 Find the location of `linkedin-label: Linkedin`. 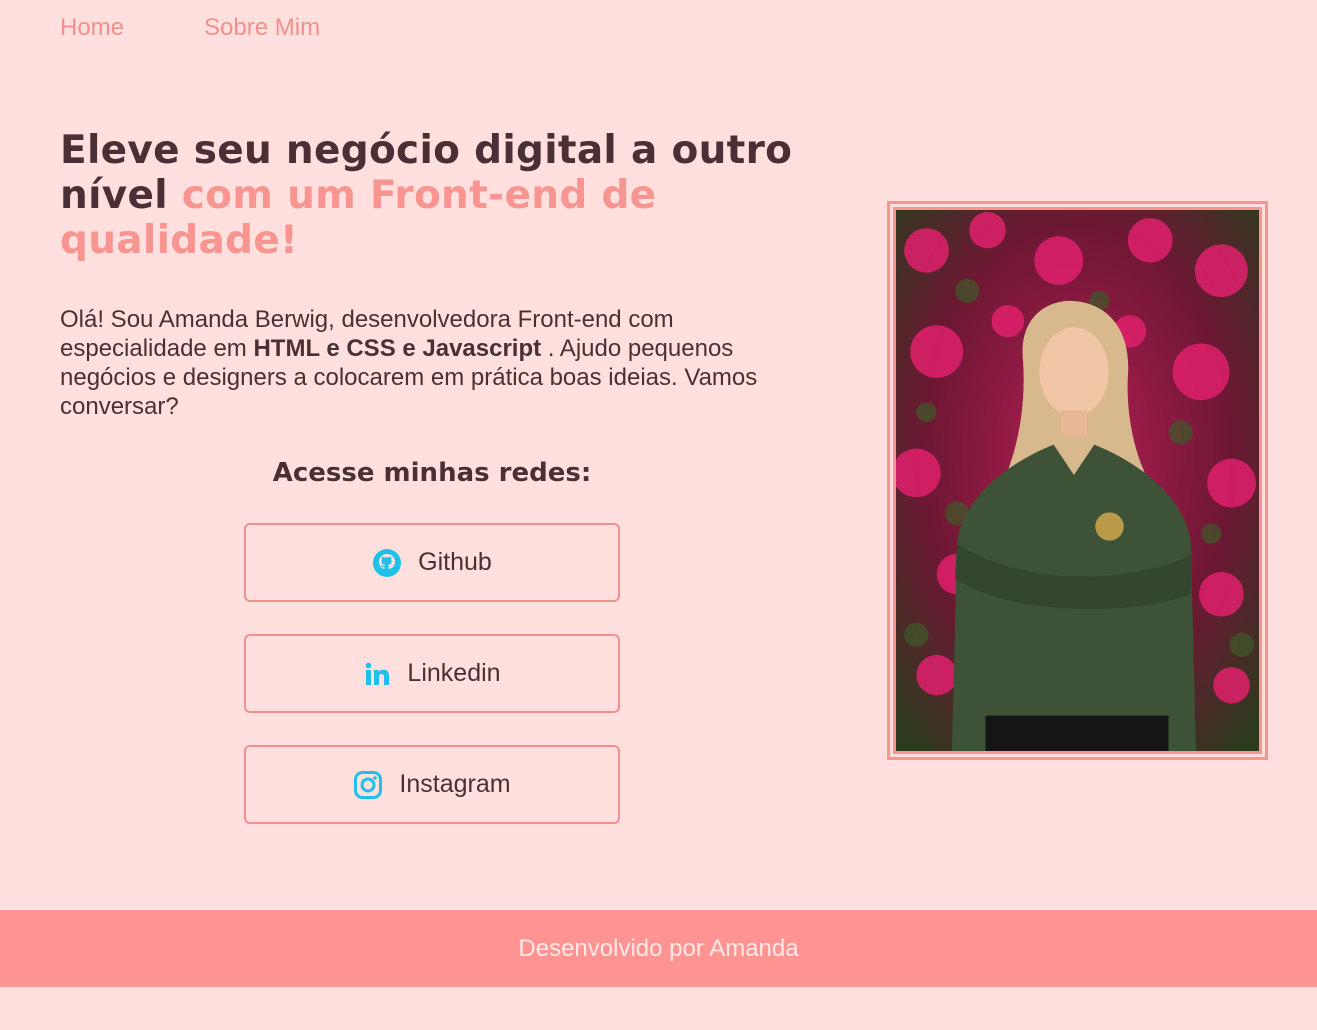

linkedin-label: Linkedin is located at coordinates (454, 673).